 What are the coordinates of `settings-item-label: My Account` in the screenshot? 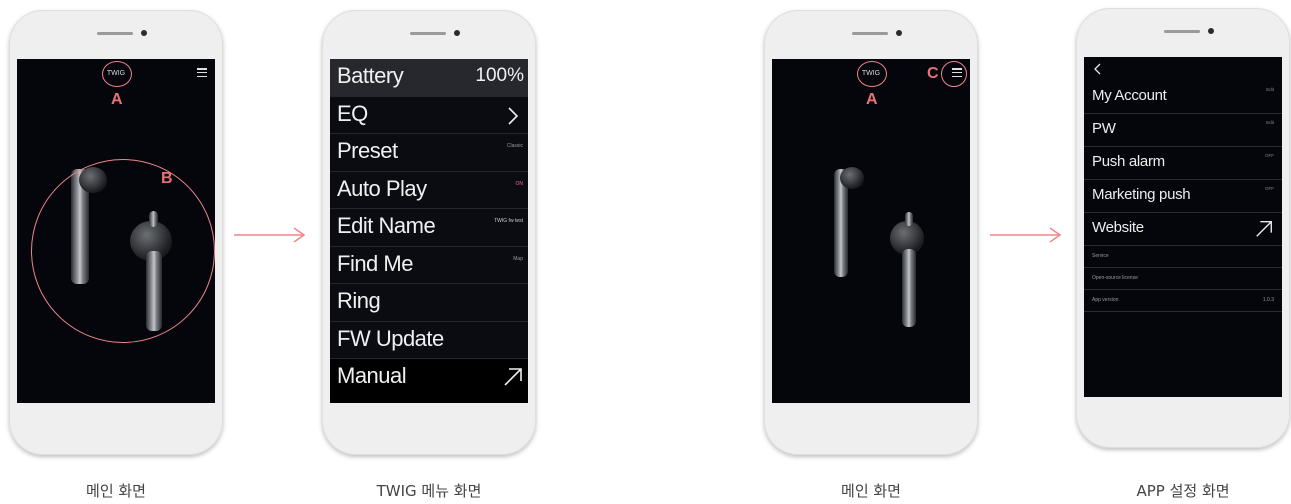 It's located at (1129, 95).